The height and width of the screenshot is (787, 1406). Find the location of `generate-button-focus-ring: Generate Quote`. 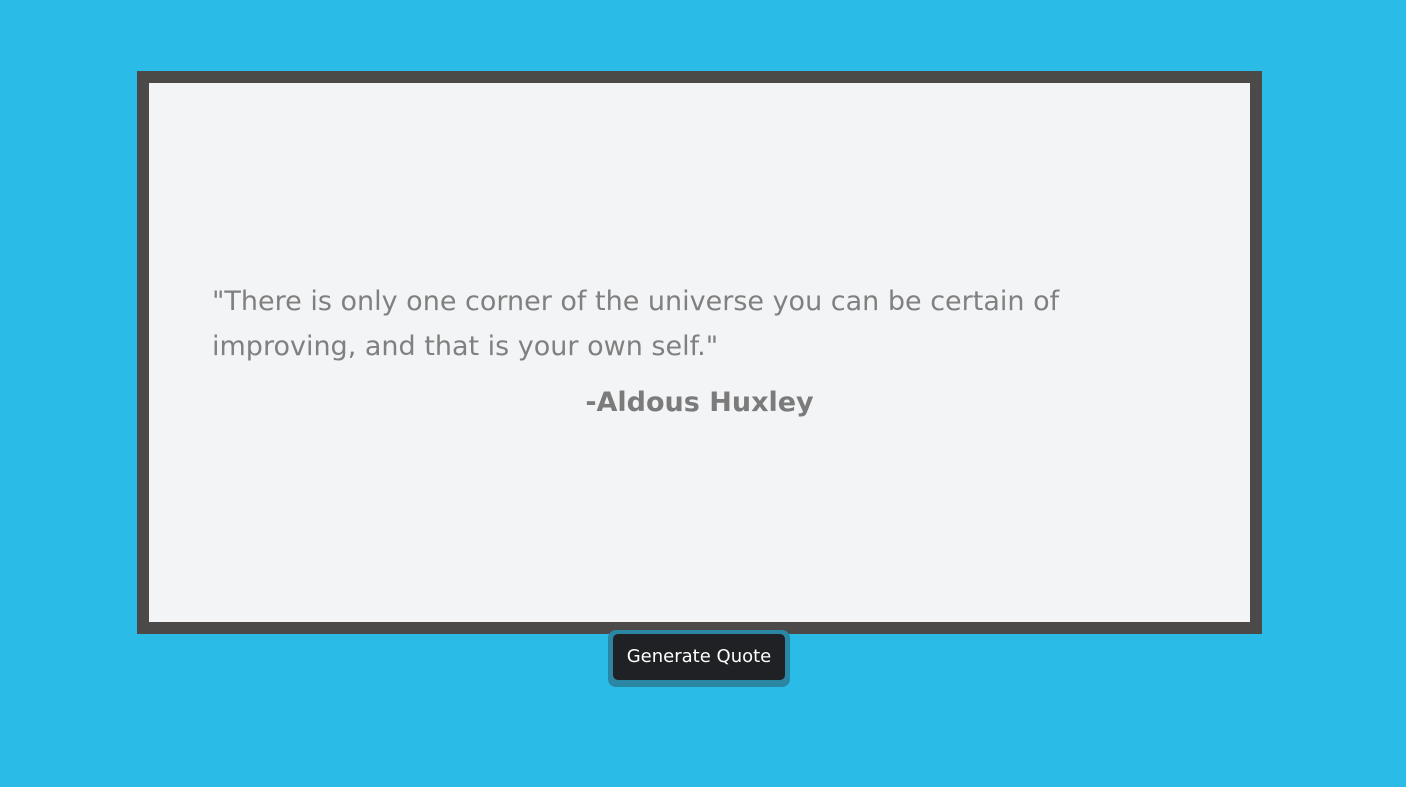

generate-button-focus-ring: Generate Quote is located at coordinates (699, 658).